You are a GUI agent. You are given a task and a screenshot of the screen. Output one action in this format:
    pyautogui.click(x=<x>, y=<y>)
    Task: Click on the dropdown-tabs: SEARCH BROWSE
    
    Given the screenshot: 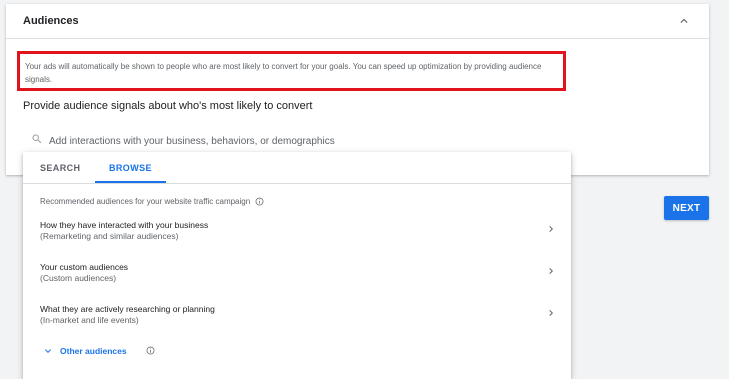 What is the action you would take?
    pyautogui.click(x=297, y=168)
    